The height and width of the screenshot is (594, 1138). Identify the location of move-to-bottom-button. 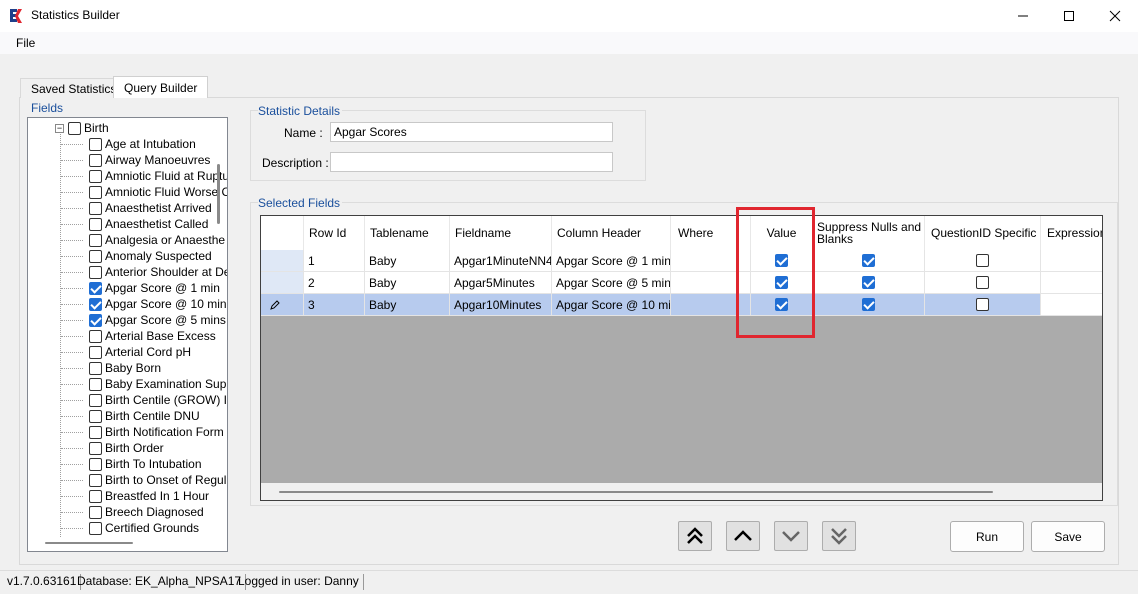
(839, 536).